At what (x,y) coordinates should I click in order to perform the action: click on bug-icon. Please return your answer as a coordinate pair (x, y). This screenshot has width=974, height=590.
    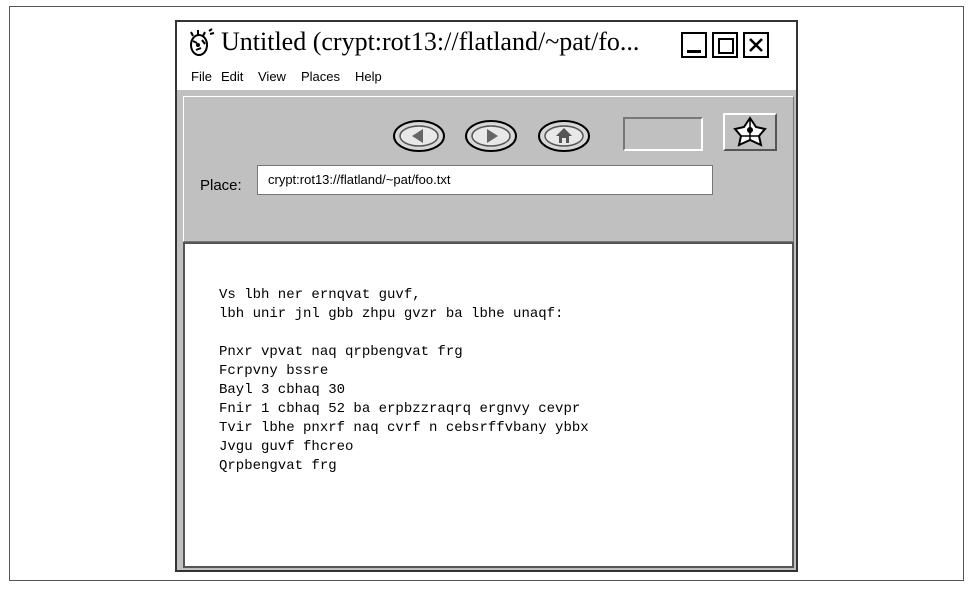
    Looking at the image, I should click on (201, 43).